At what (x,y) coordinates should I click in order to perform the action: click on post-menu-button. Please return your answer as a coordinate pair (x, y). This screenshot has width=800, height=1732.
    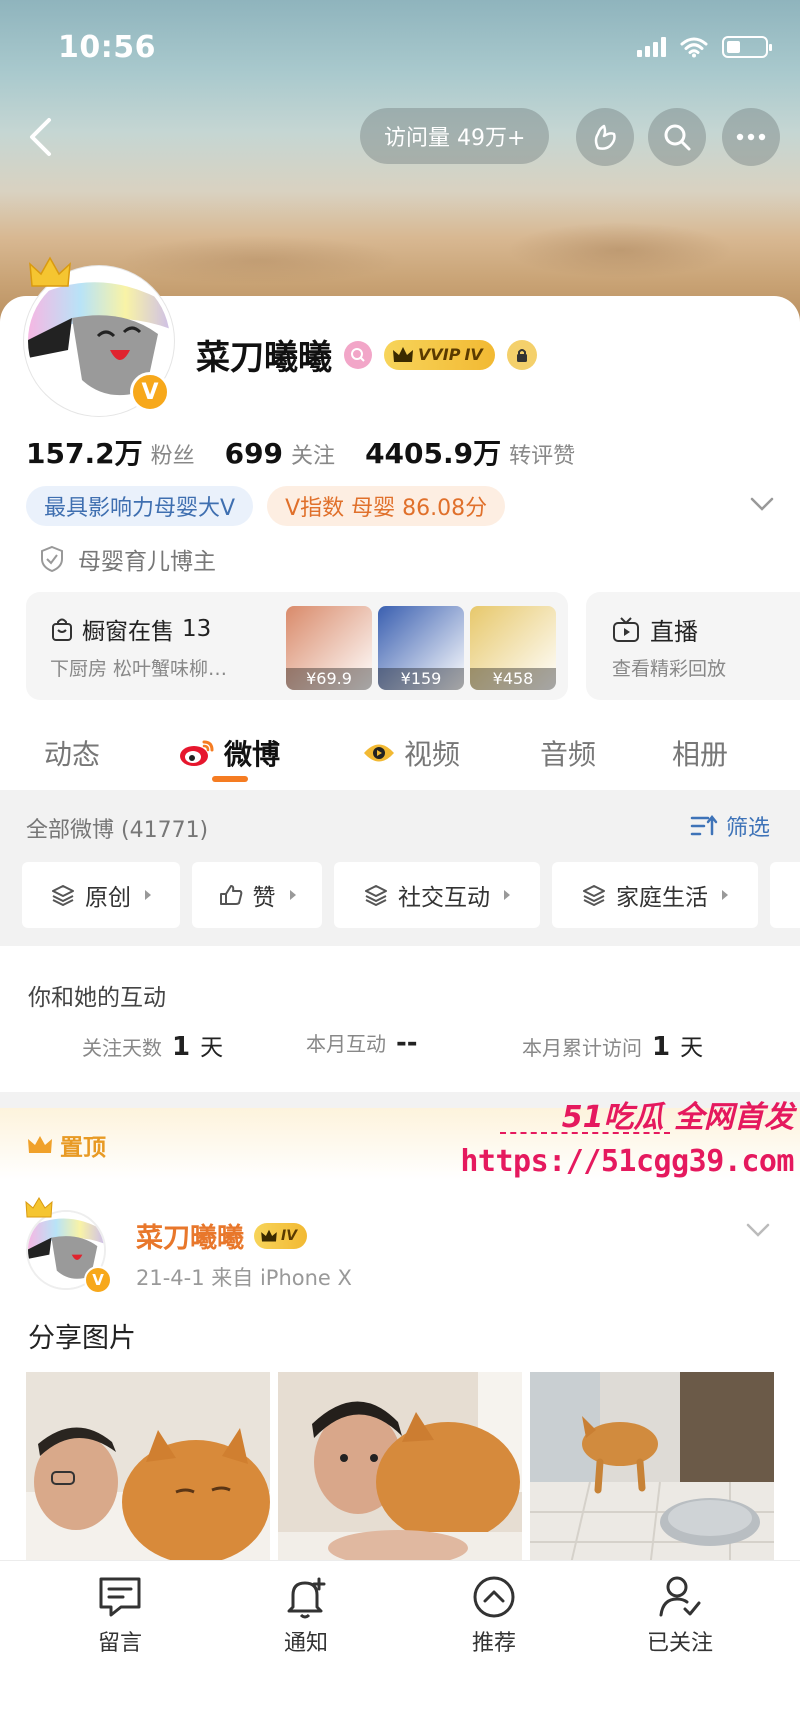
    Looking at the image, I should click on (758, 1231).